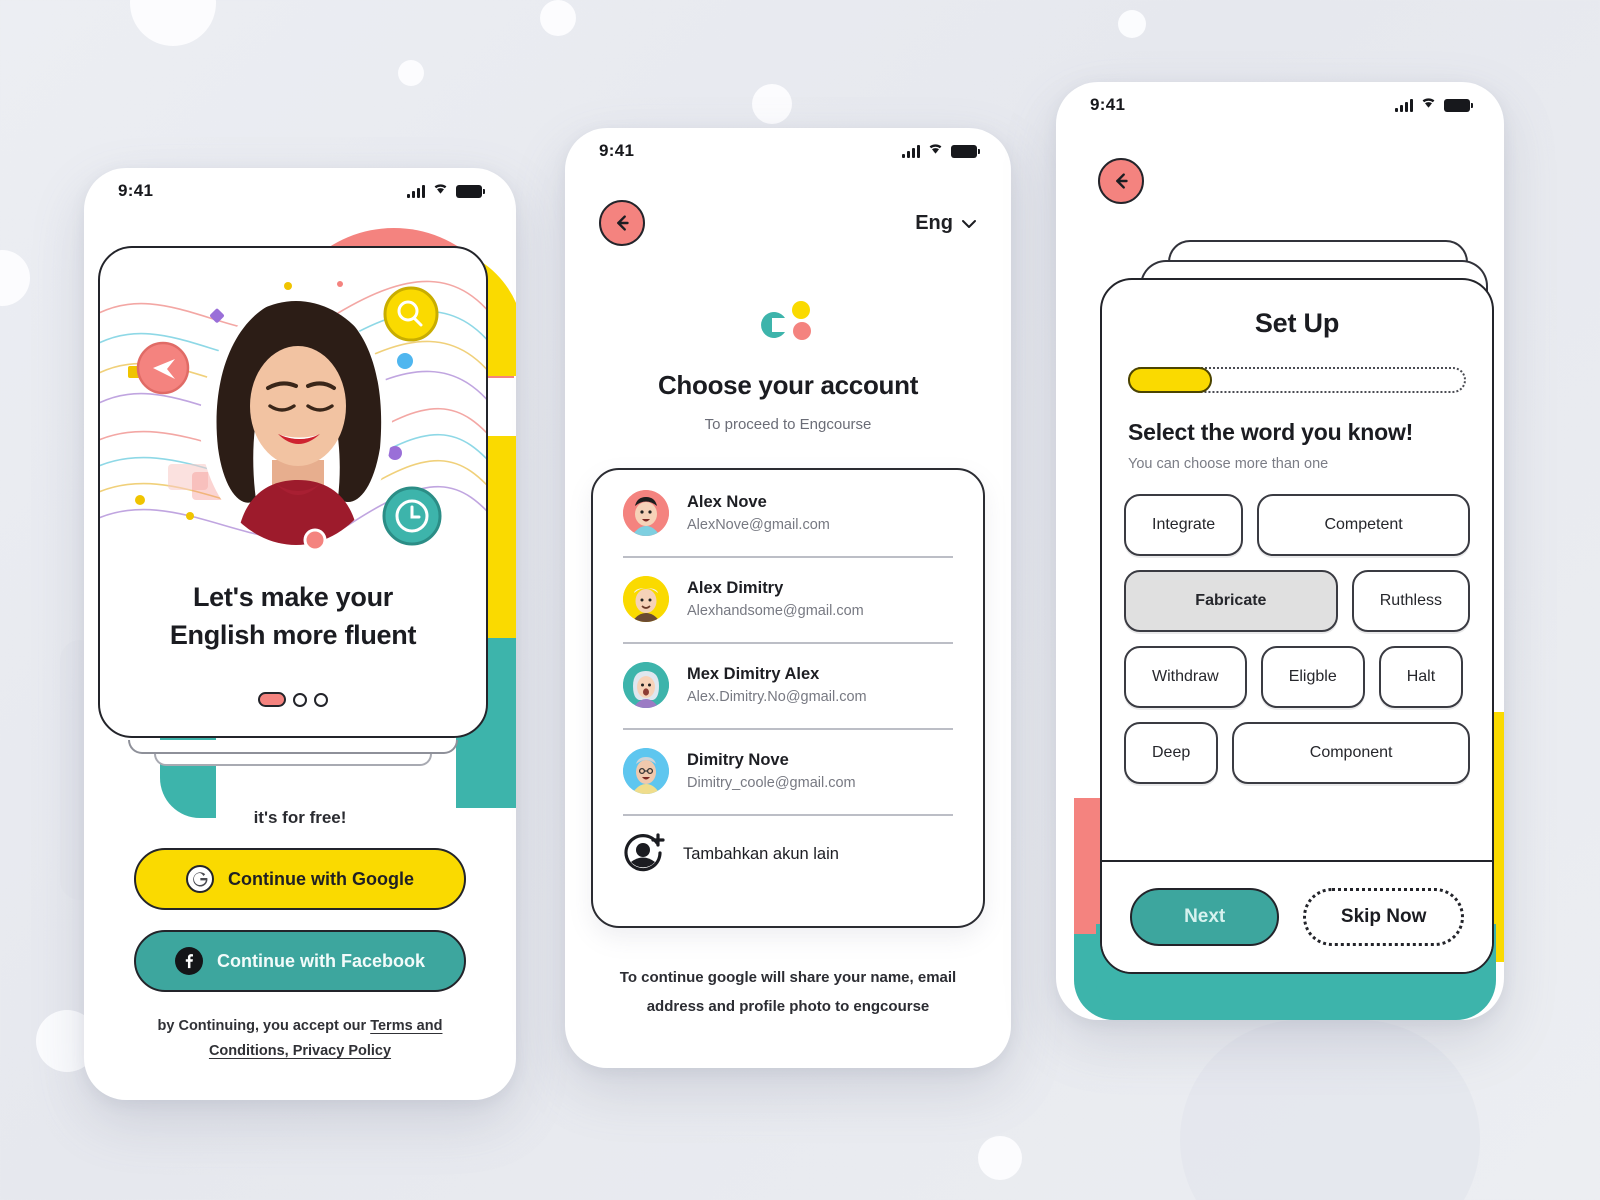  I want to click on question-hint: You can choose more than one, so click(1228, 464).